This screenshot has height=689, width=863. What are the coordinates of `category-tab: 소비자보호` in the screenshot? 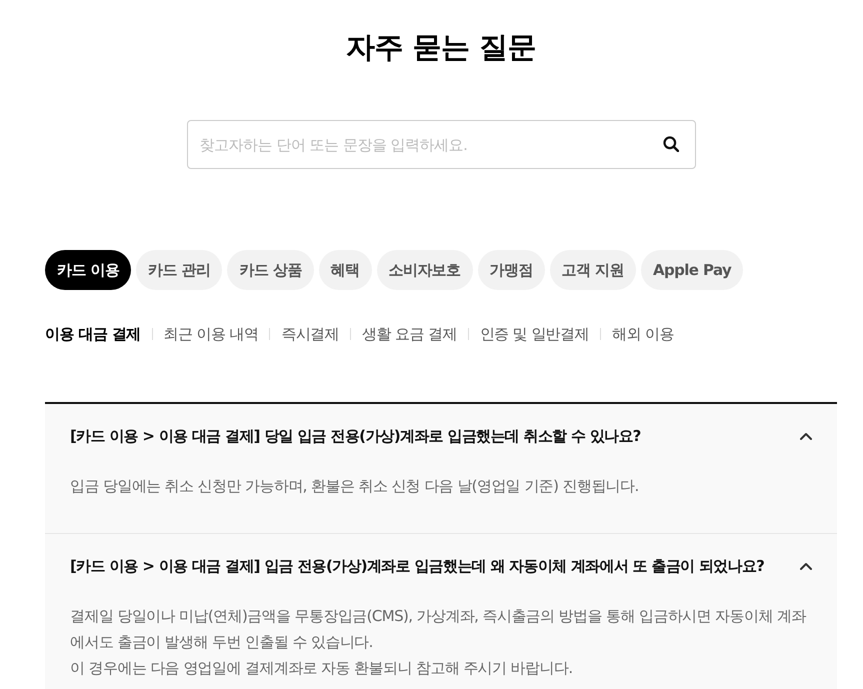 It's located at (424, 270).